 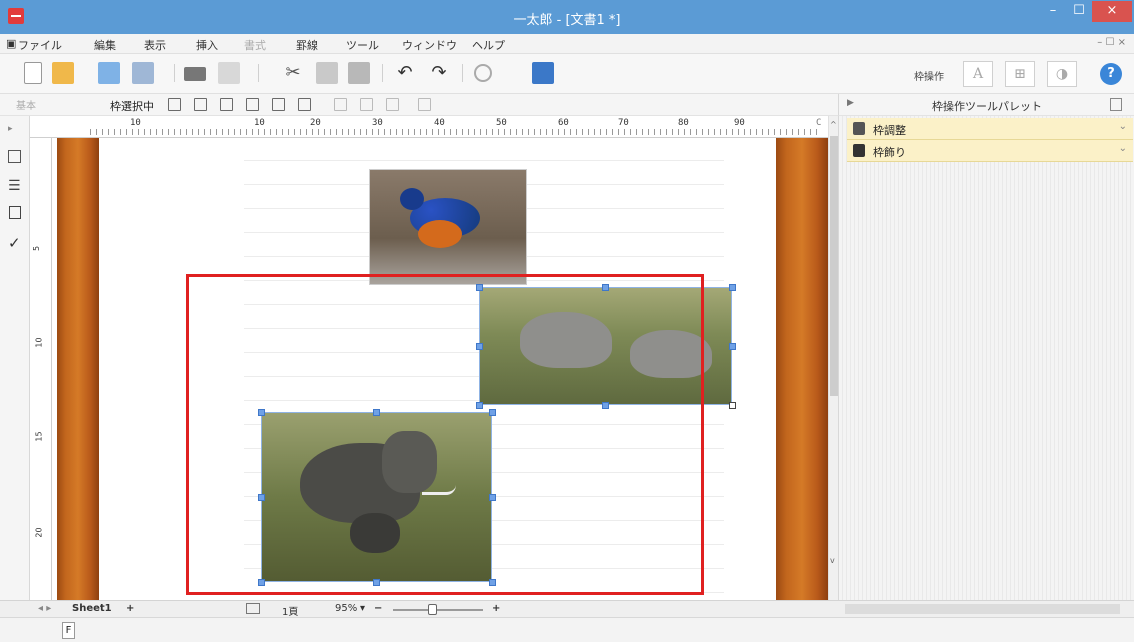 I want to click on zoom-in-button: +, so click(x=496, y=608).